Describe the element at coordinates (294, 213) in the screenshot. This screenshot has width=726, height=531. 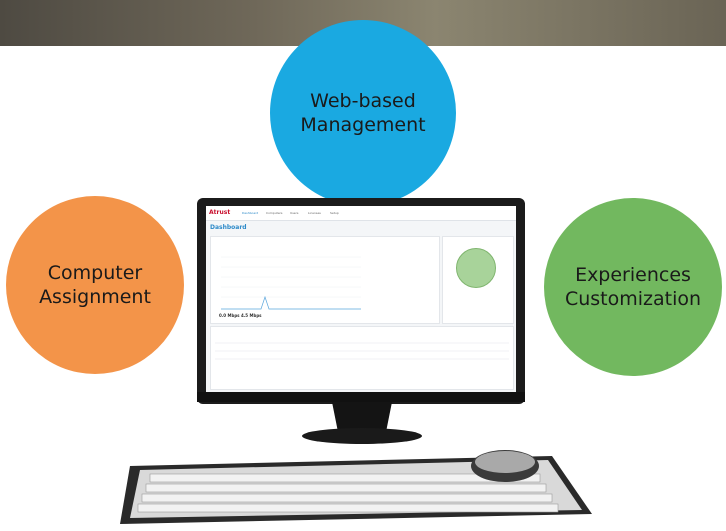
I see `nav-users: Users` at that location.